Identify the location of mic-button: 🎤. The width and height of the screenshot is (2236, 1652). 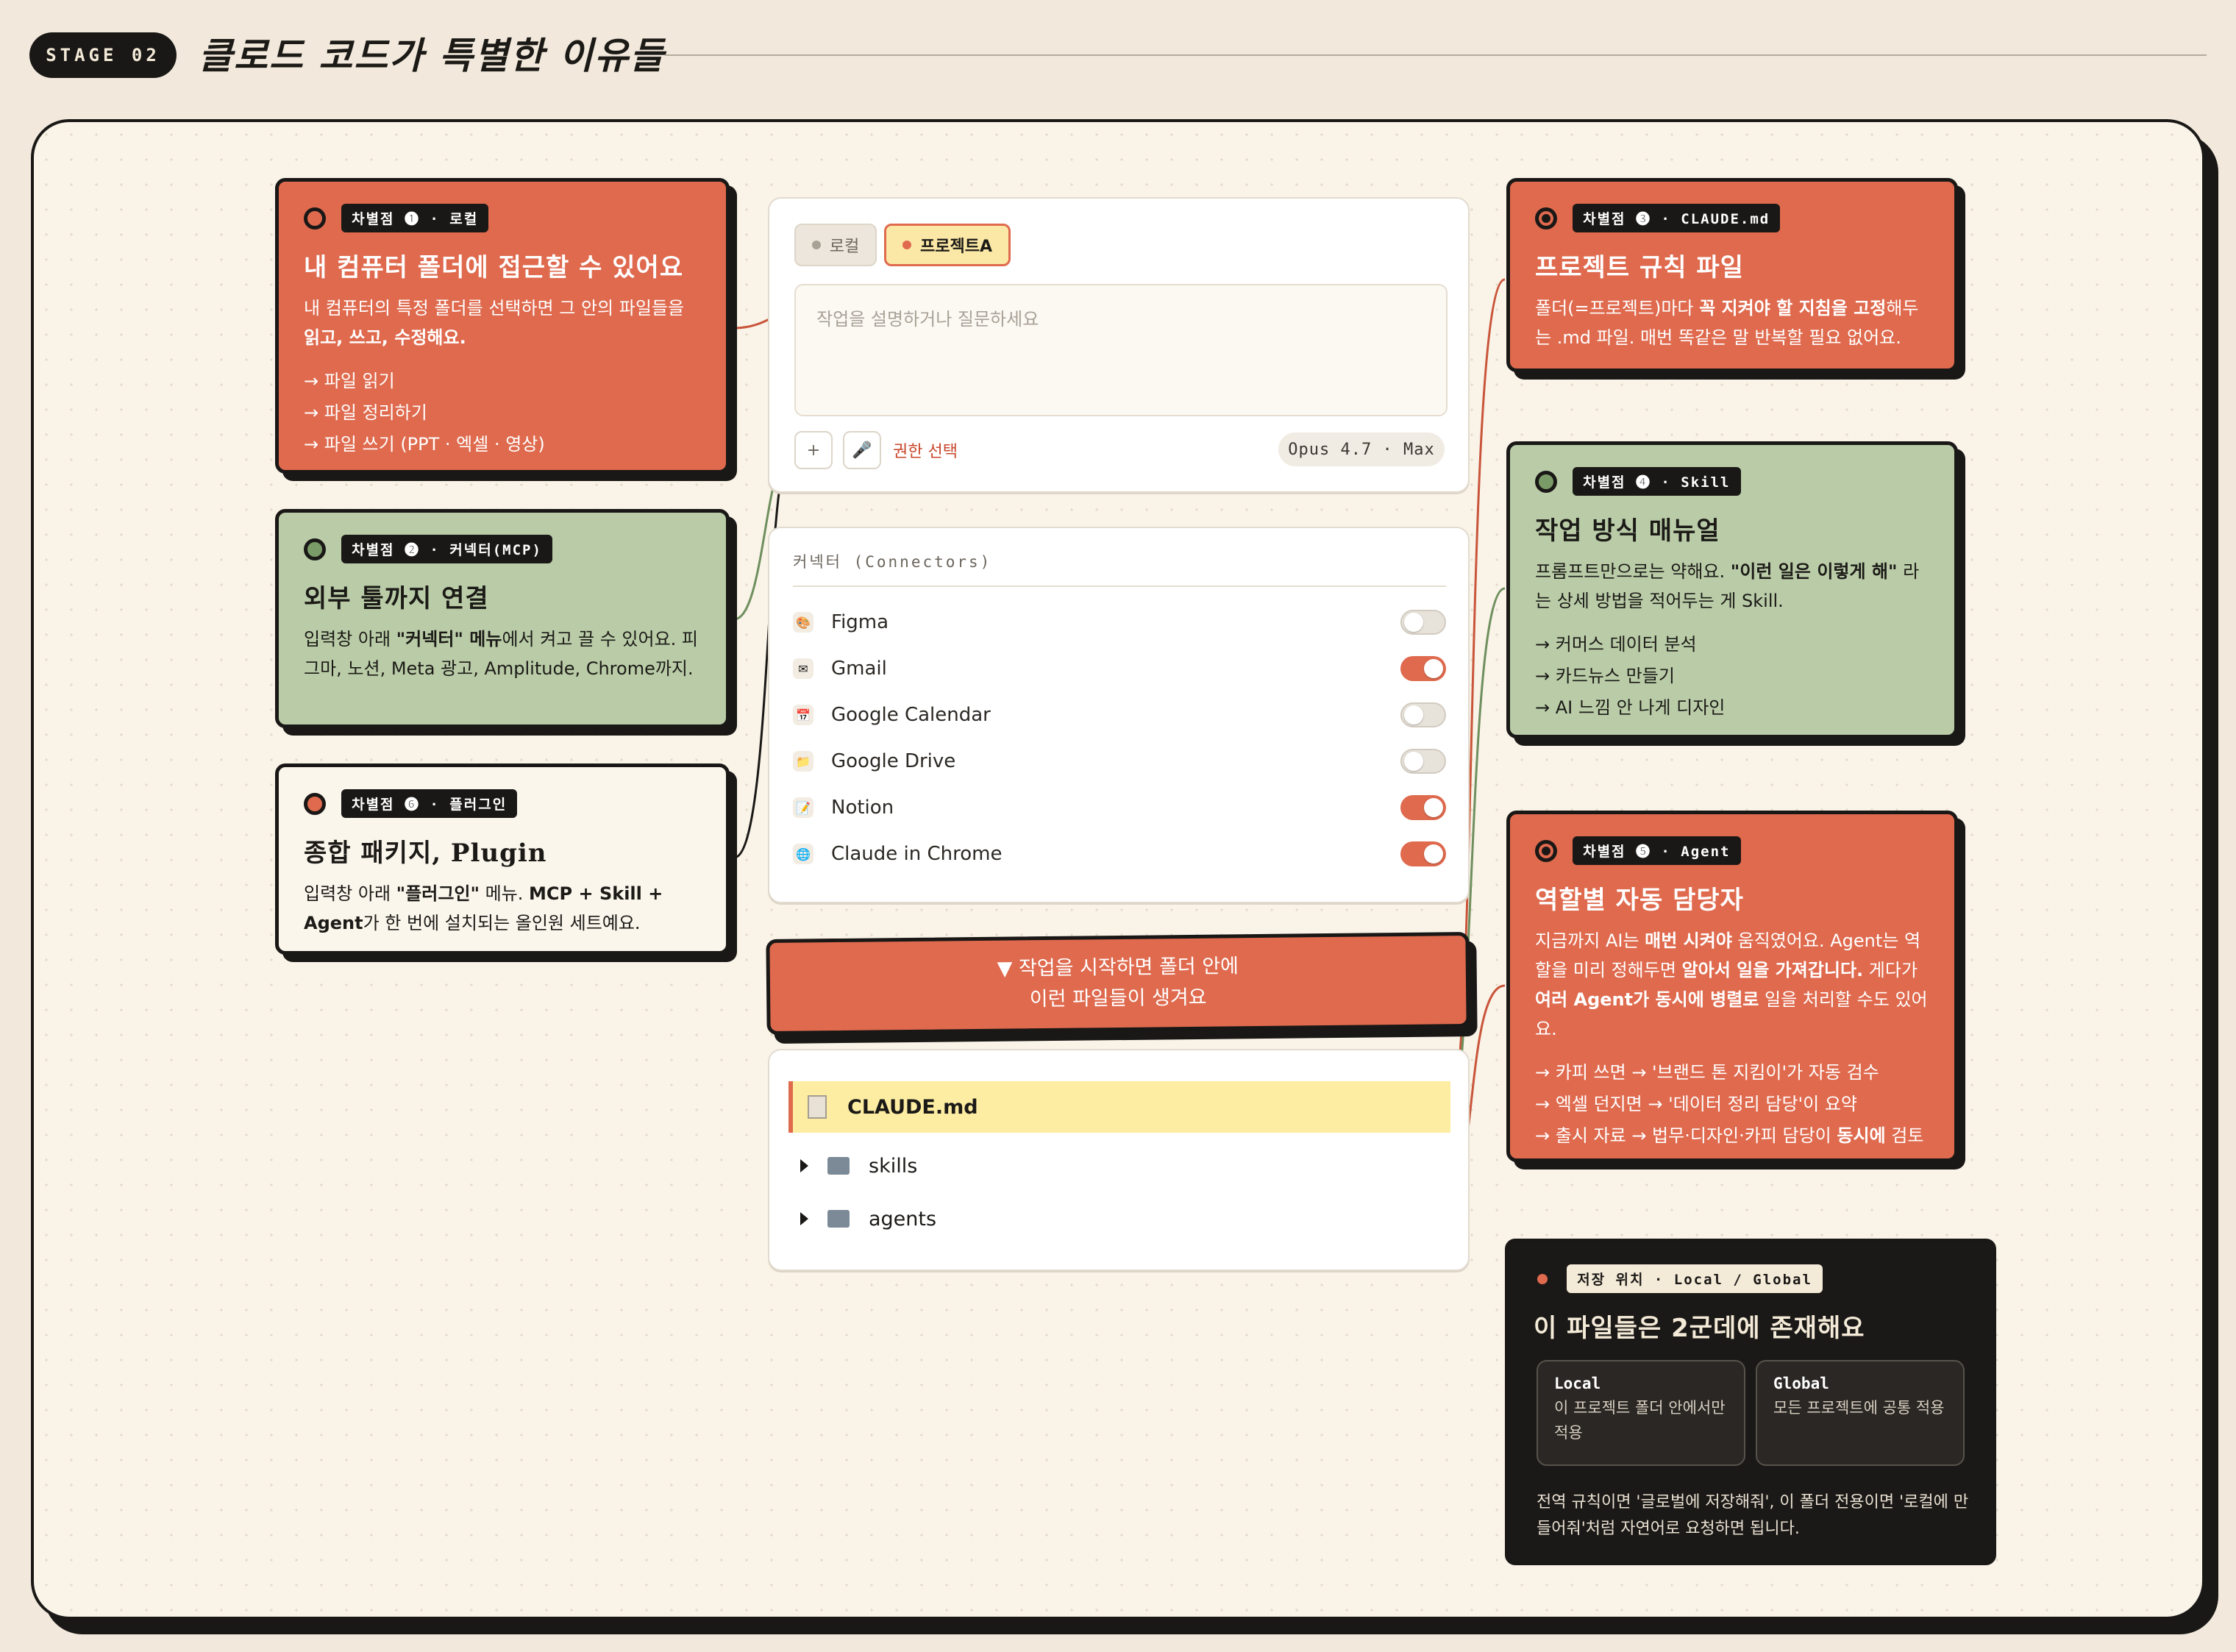
(862, 450).